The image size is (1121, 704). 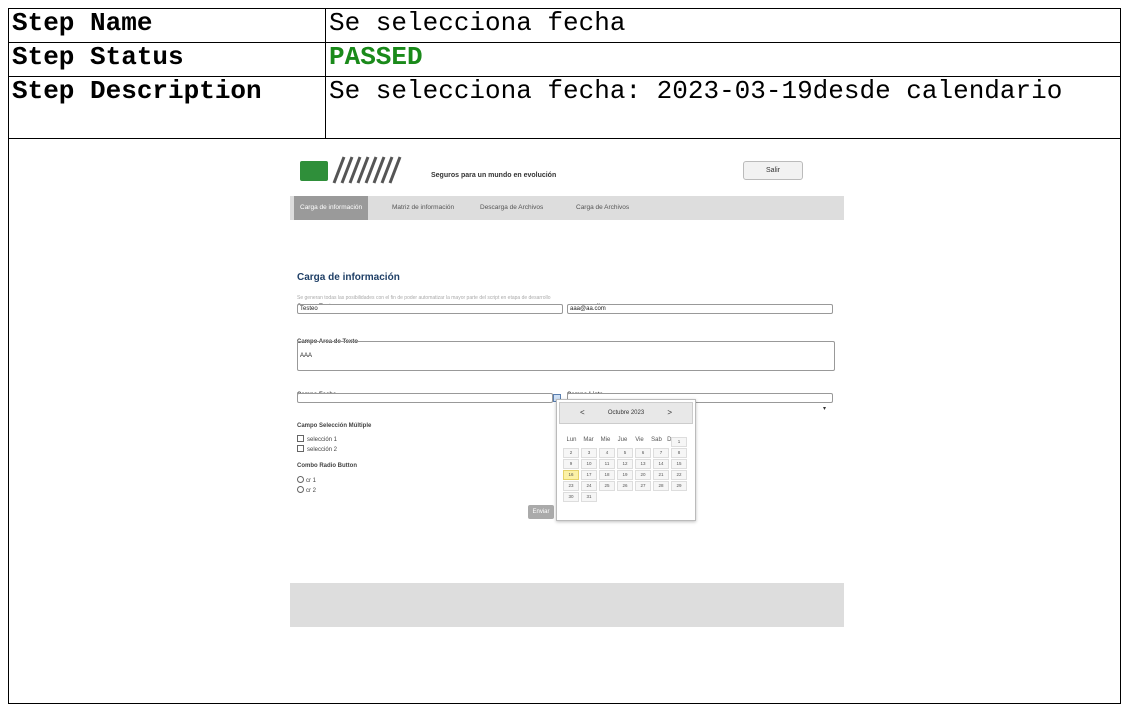 What do you see at coordinates (567, 605) in the screenshot?
I see `app-footer` at bounding box center [567, 605].